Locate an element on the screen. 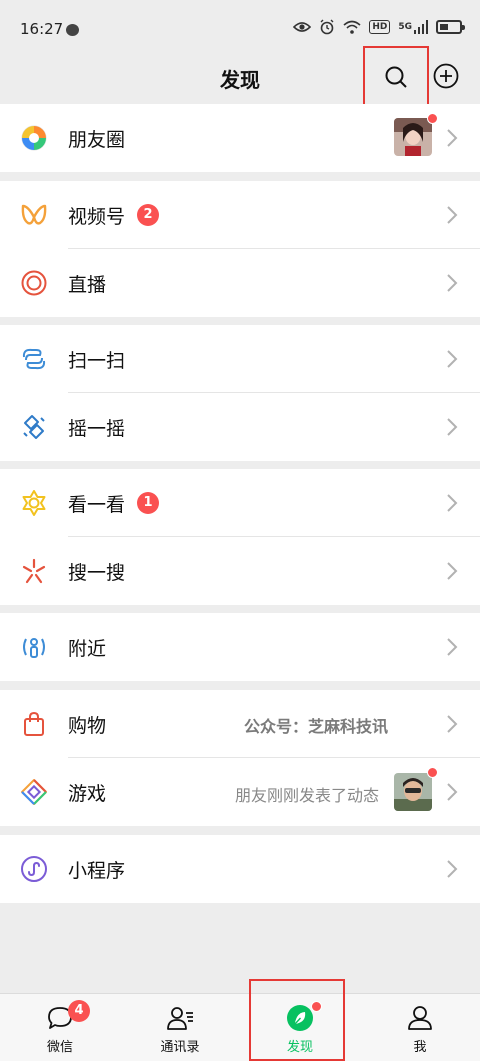  status-icons: HD 5G is located at coordinates (379, 27).